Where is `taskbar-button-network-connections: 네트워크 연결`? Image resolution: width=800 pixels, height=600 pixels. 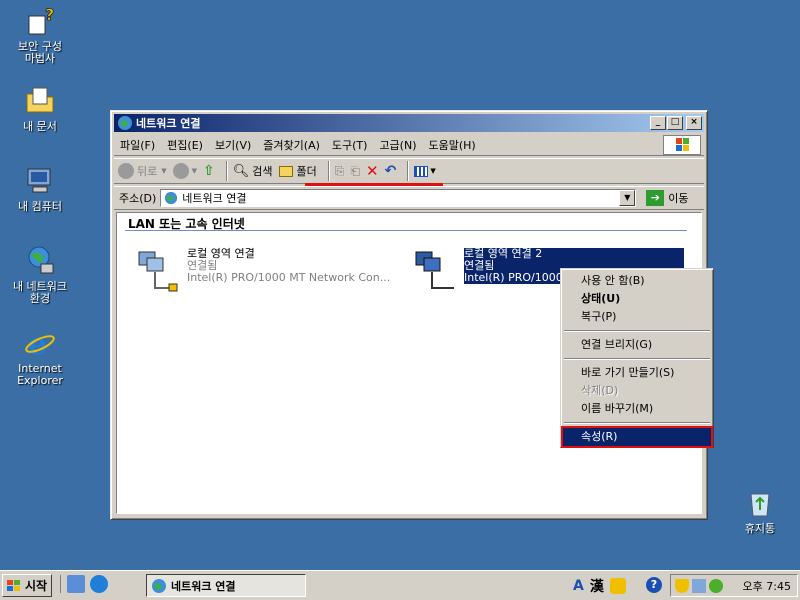 taskbar-button-network-connections: 네트워크 연결 is located at coordinates (226, 585).